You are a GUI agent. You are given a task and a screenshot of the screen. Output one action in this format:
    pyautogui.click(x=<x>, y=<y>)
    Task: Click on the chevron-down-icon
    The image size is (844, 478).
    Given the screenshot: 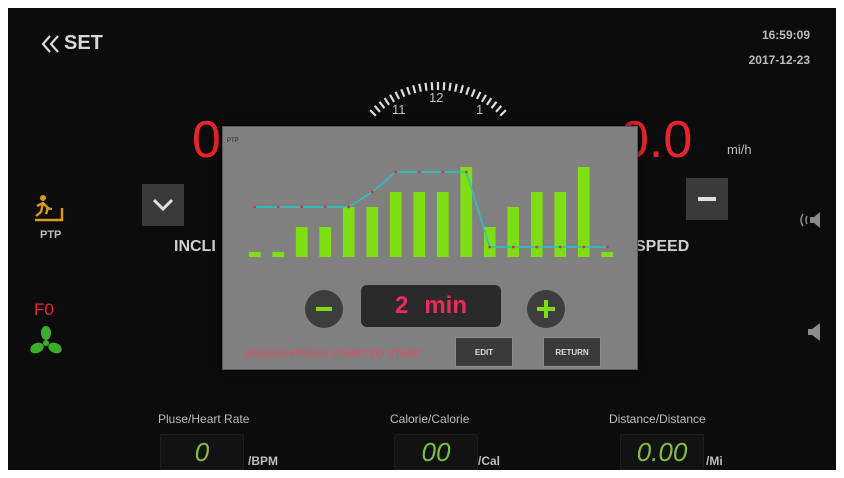 What is the action you would take?
    pyautogui.click(x=163, y=205)
    